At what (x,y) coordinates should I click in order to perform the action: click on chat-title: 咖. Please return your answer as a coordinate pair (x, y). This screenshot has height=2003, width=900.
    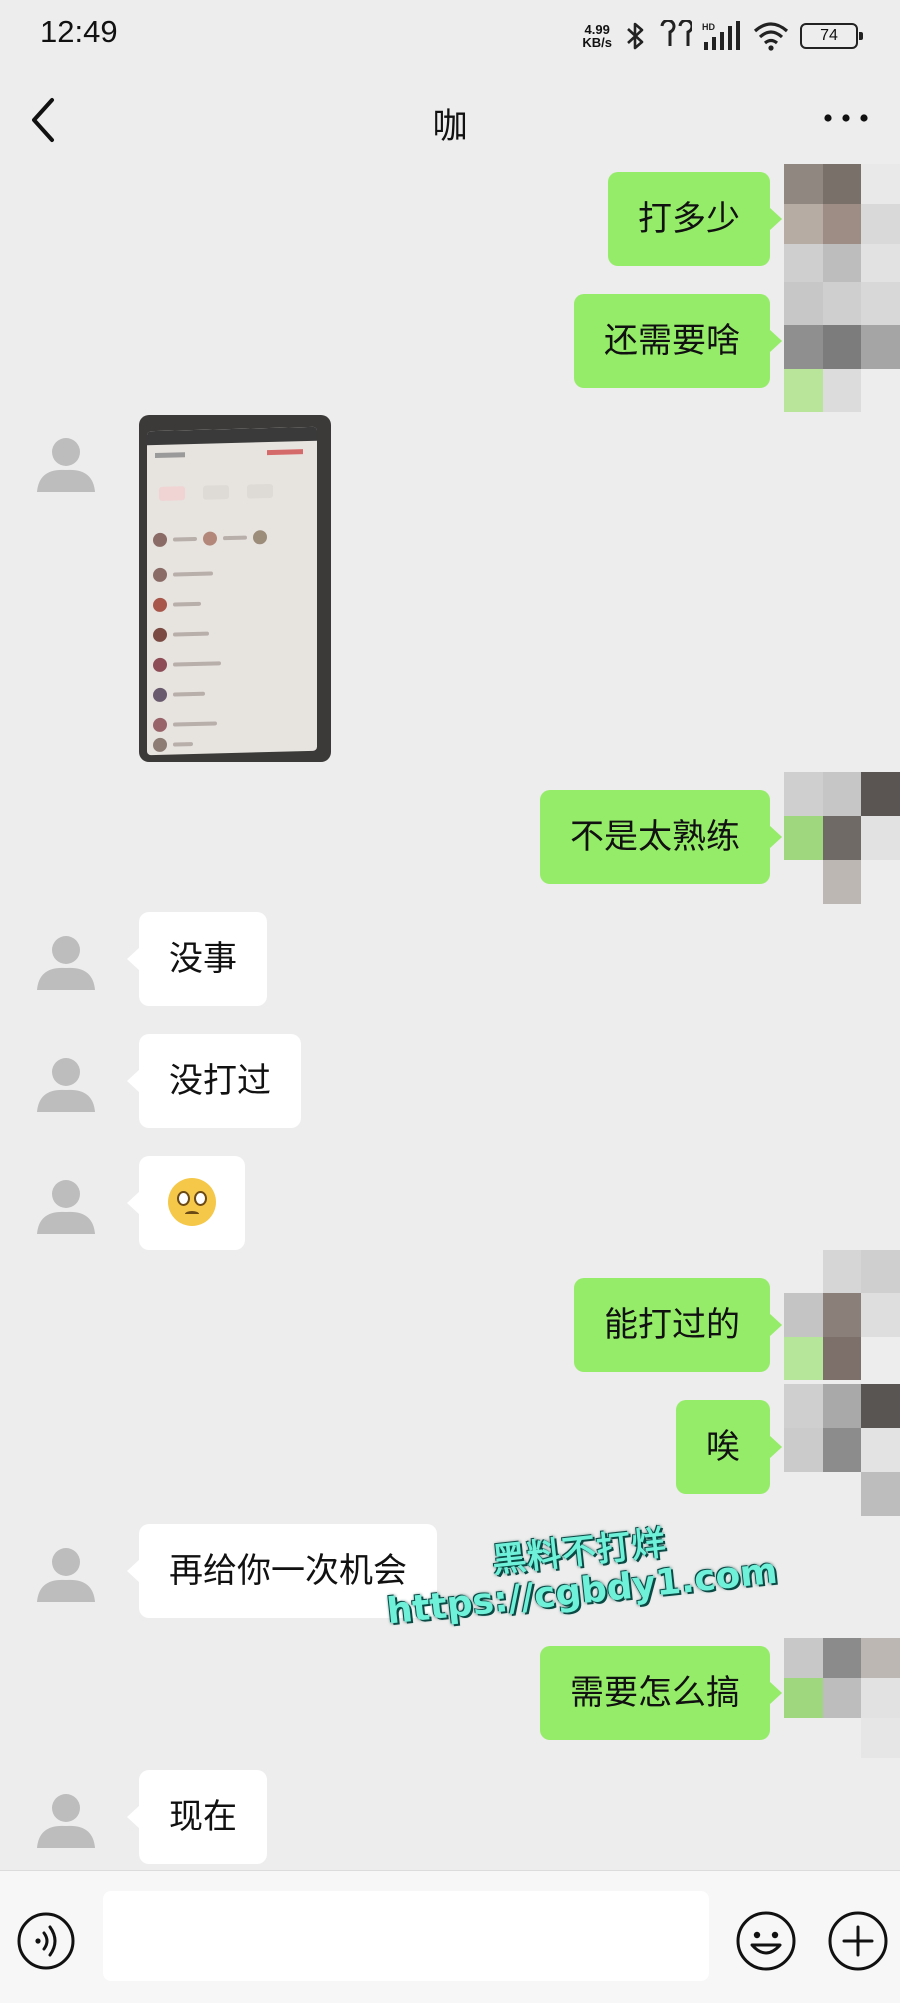
    Looking at the image, I should click on (450, 127).